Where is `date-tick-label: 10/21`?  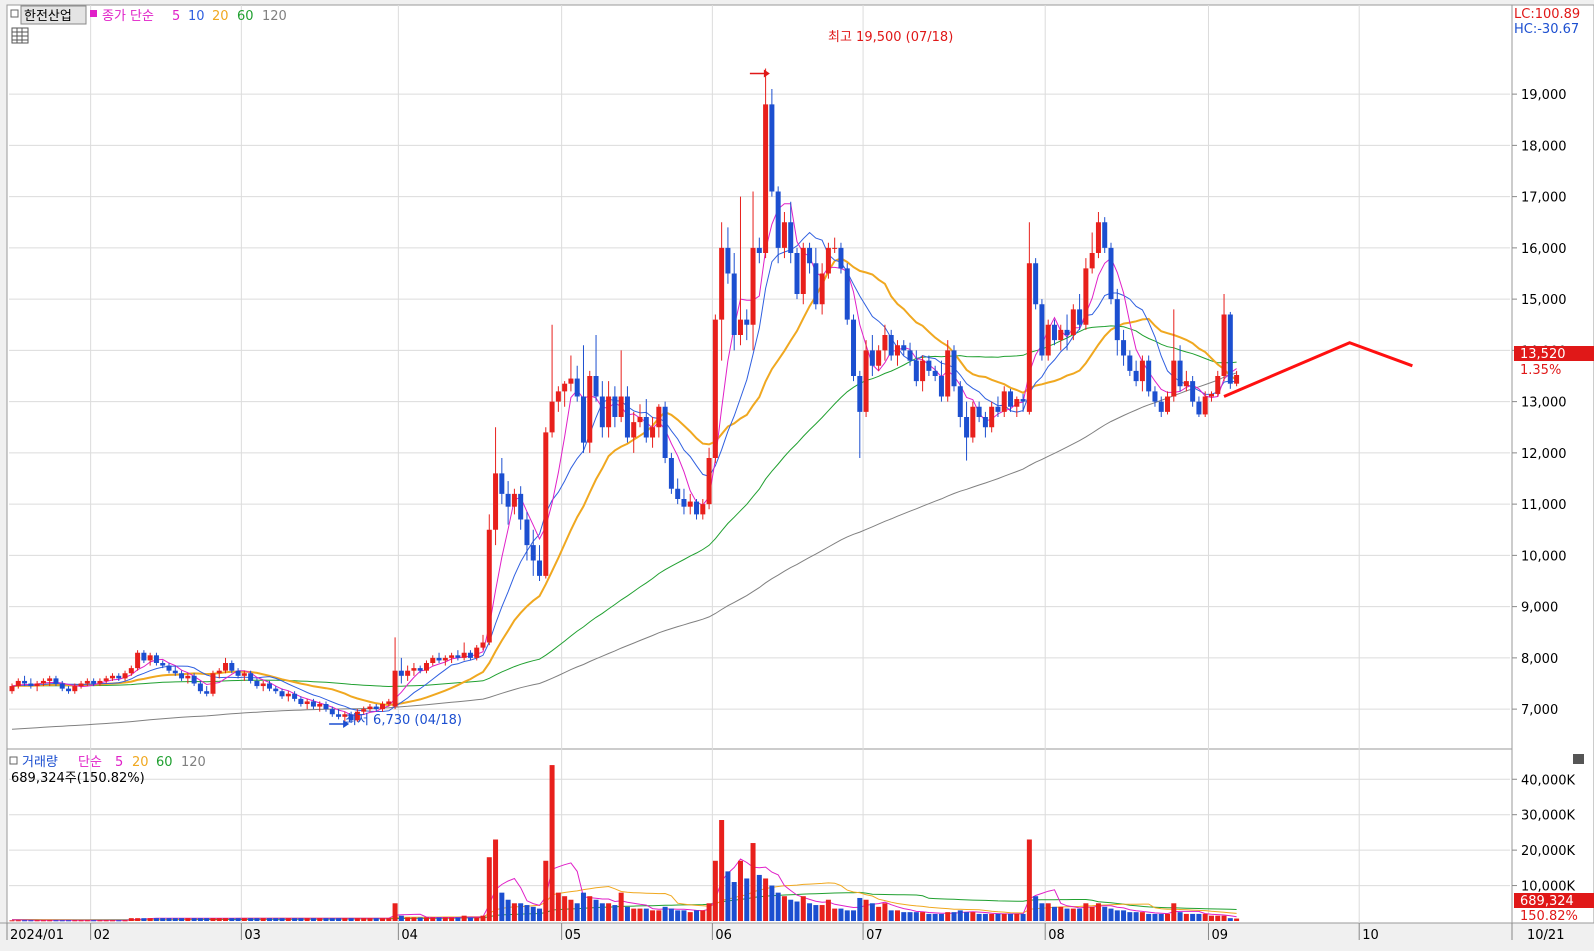
date-tick-label: 10/21 is located at coordinates (1545, 935).